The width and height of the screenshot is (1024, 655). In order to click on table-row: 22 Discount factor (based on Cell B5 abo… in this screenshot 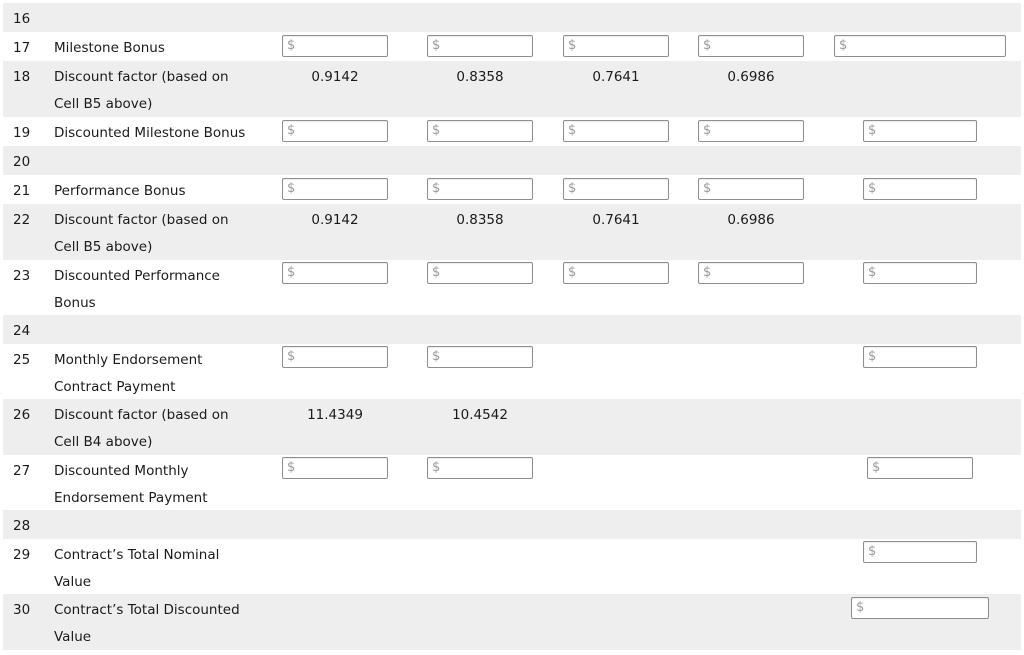, I will do `click(512, 232)`.